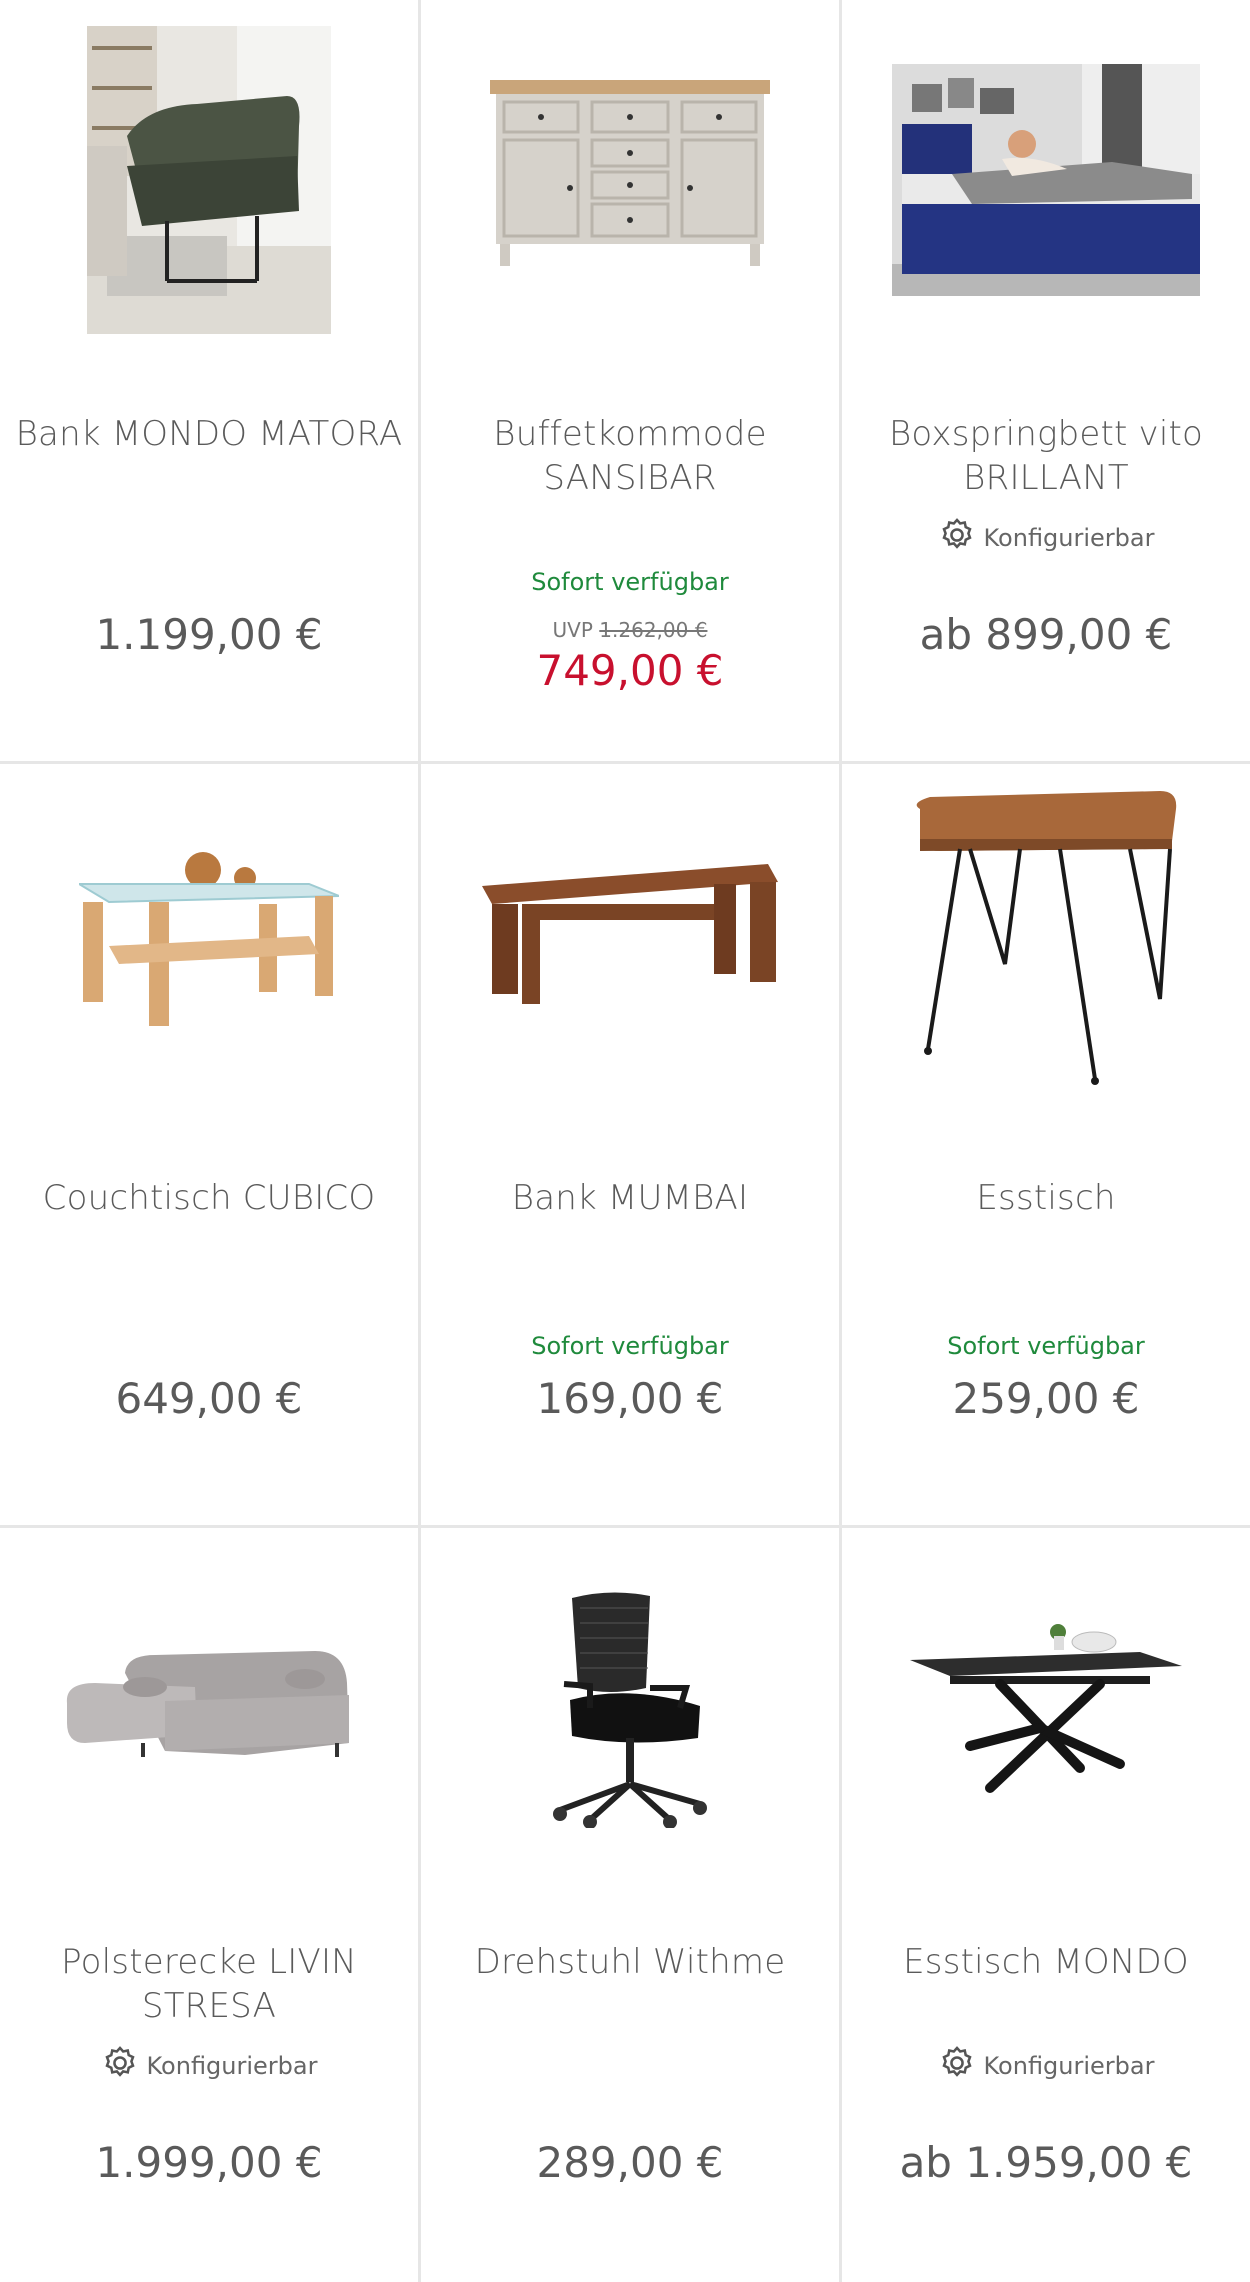  I want to click on product-card: Esstisch Sofort verfügbar 259,00 €, so click(1046, 1144).